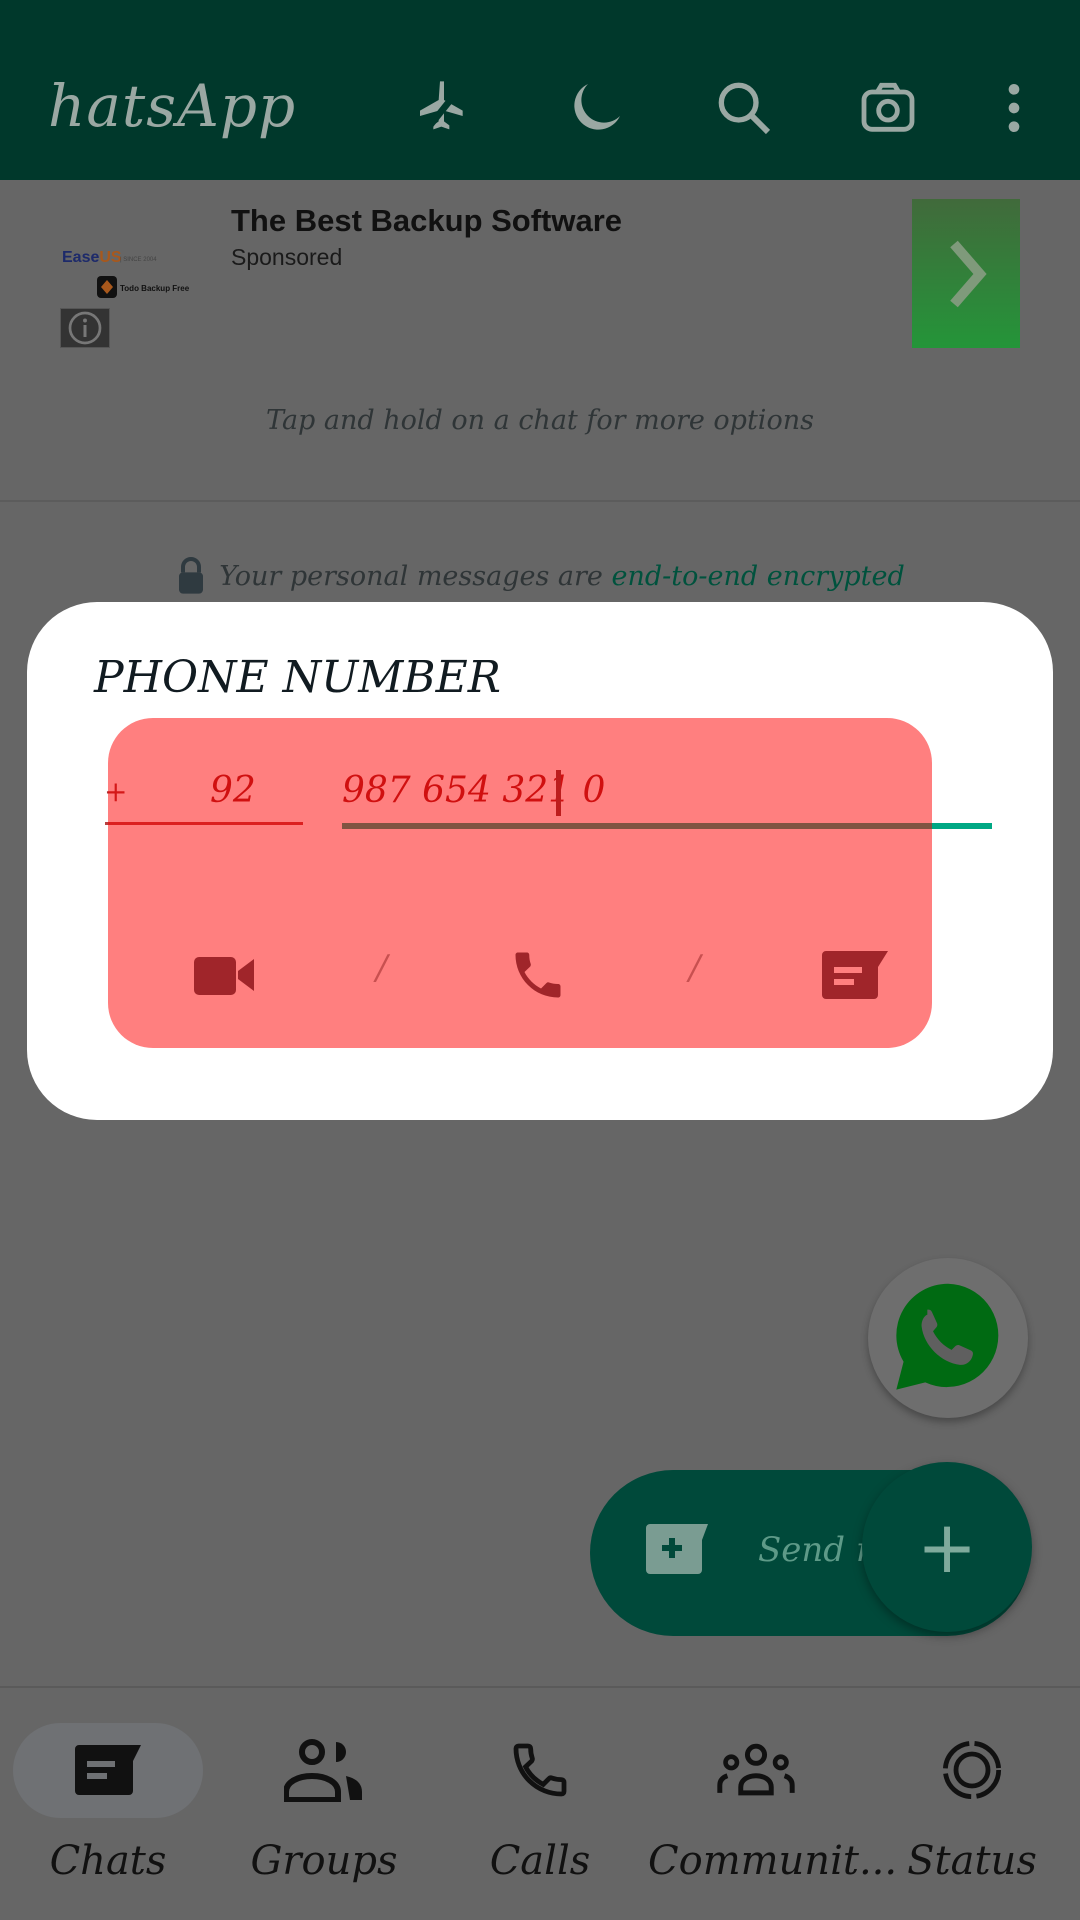 This screenshot has height=1920, width=1080. What do you see at coordinates (287, 257) in the screenshot?
I see `ad-sponsored-label: Sponsored` at bounding box center [287, 257].